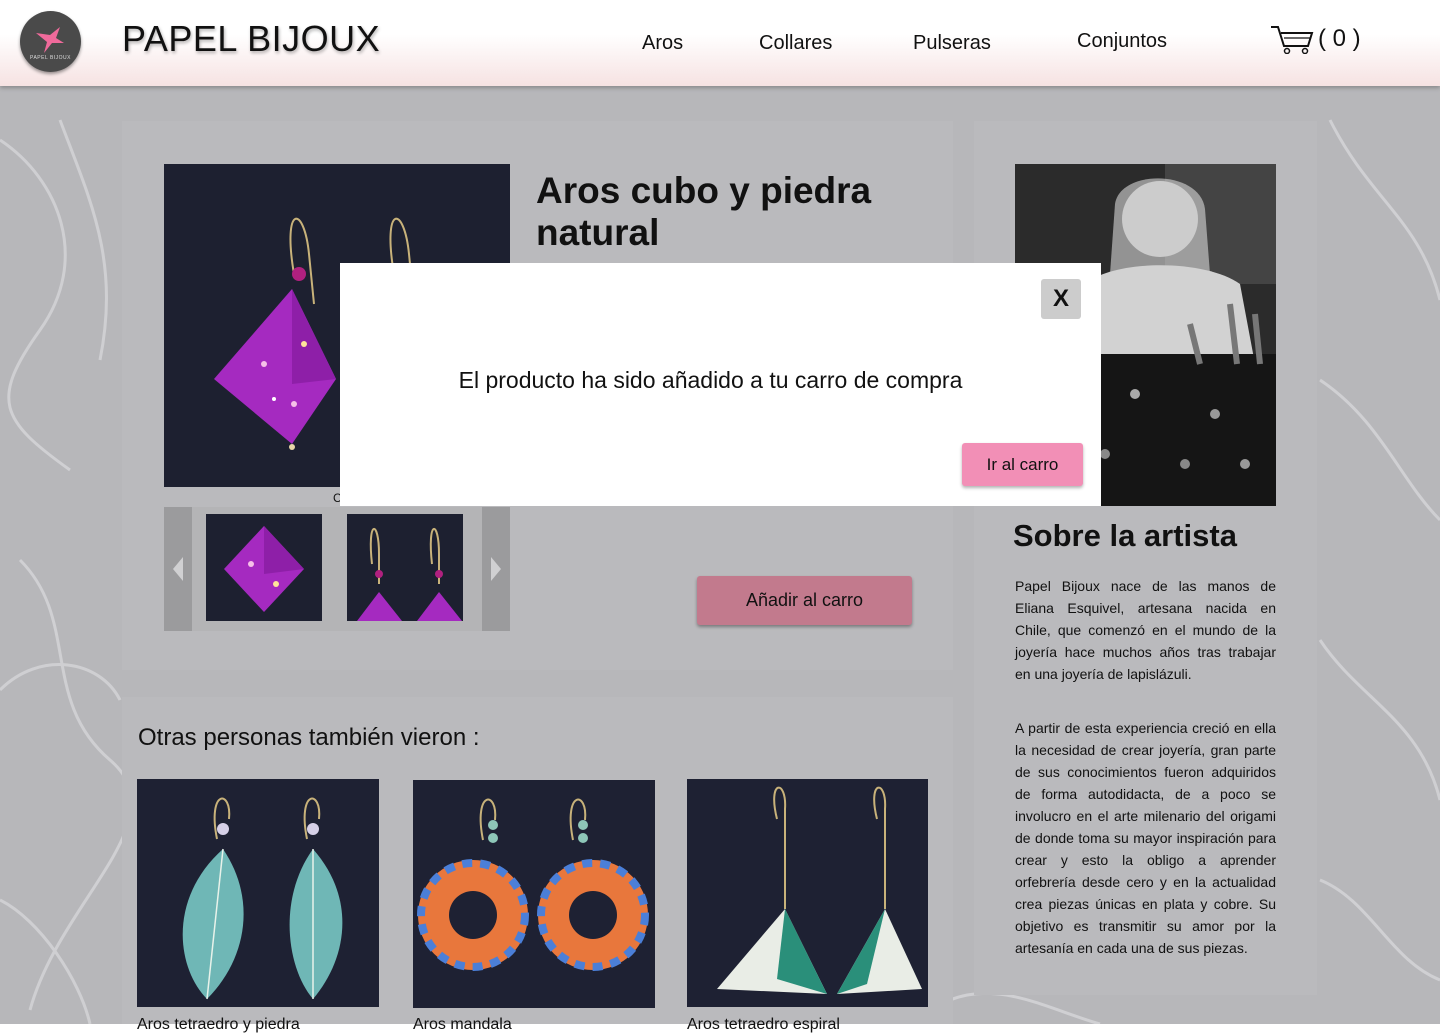 This screenshot has width=1440, height=1034. What do you see at coordinates (1315, 39) in the screenshot?
I see `cart-button: ( 0 )` at bounding box center [1315, 39].